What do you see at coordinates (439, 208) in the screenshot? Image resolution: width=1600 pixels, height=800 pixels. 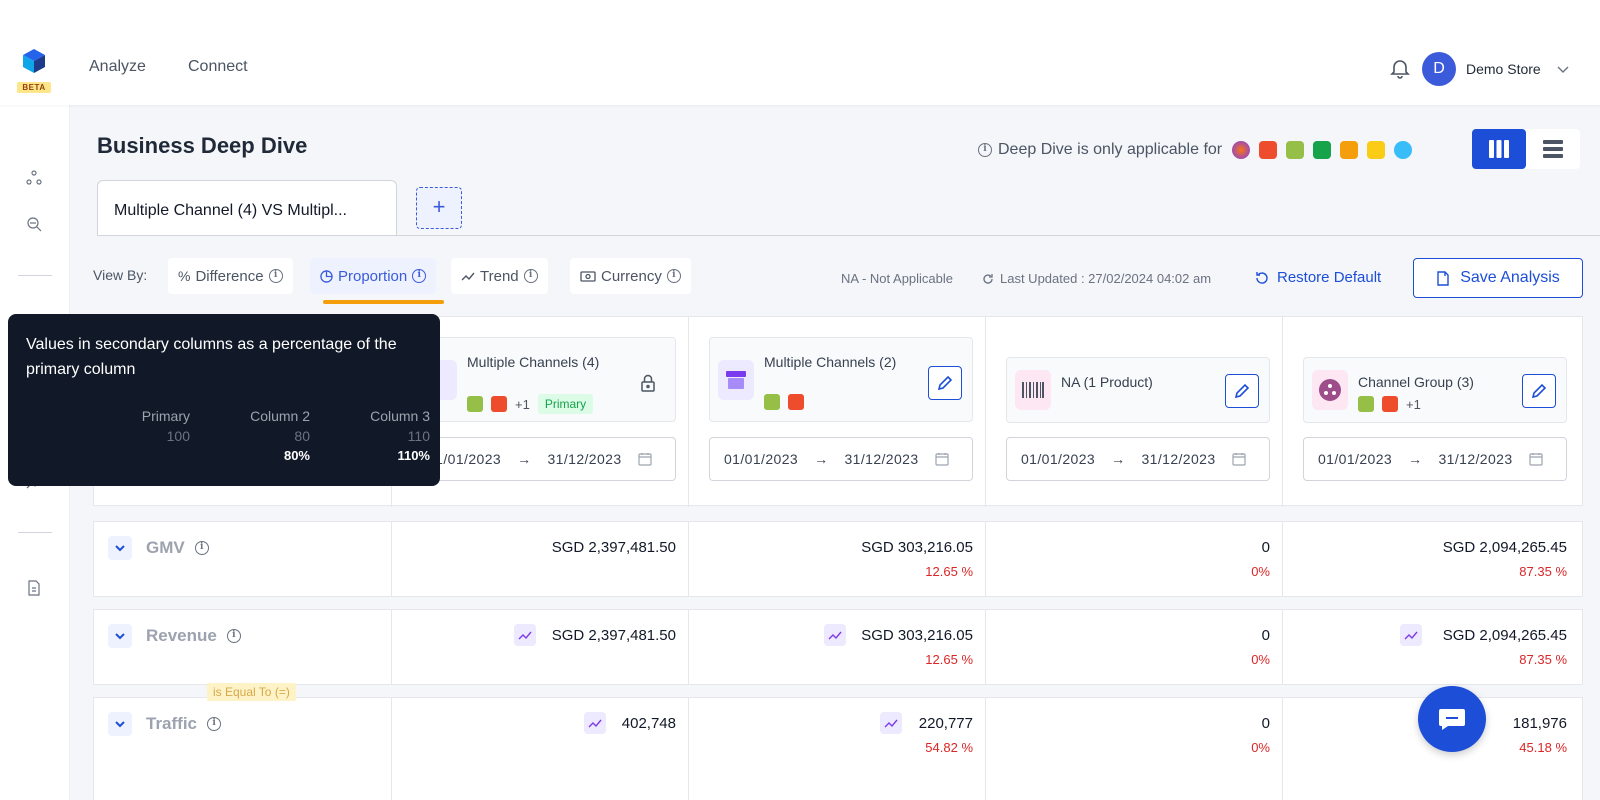 I see `add-tab-button: +` at bounding box center [439, 208].